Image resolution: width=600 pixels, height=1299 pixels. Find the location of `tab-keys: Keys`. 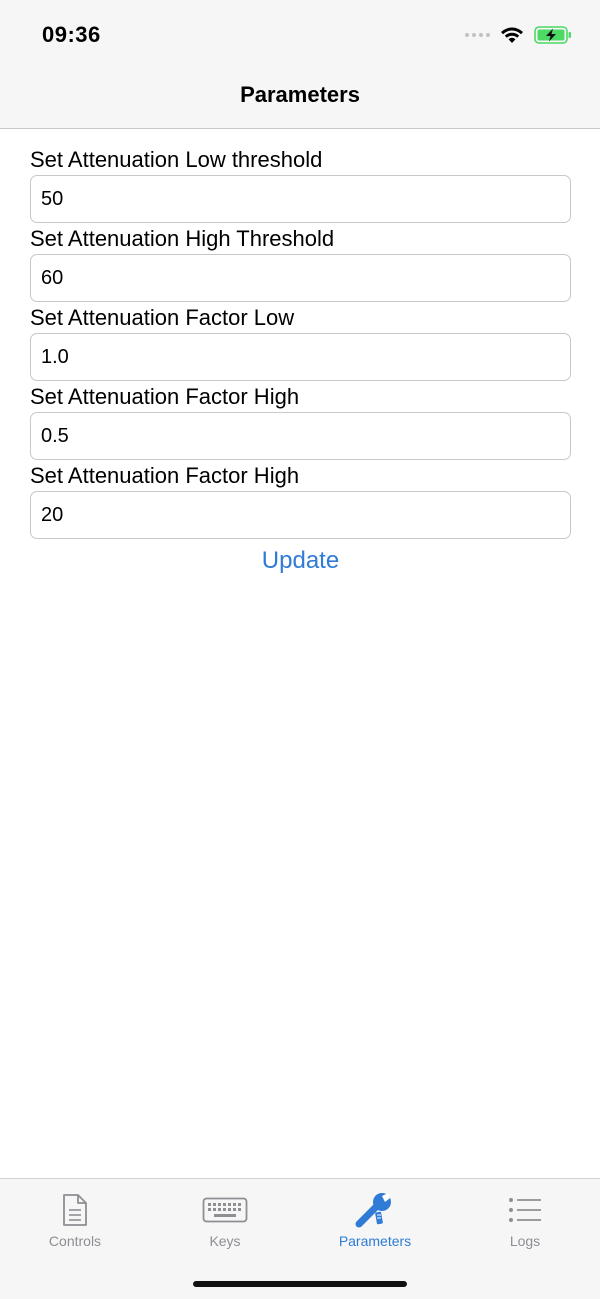

tab-keys: Keys is located at coordinates (225, 1219).